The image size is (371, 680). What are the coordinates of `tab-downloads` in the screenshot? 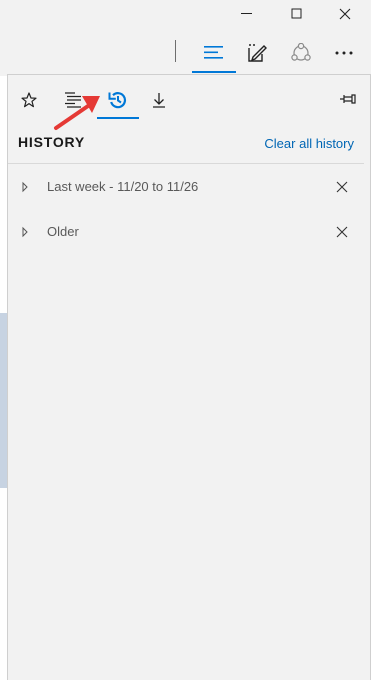 It's located at (159, 100).